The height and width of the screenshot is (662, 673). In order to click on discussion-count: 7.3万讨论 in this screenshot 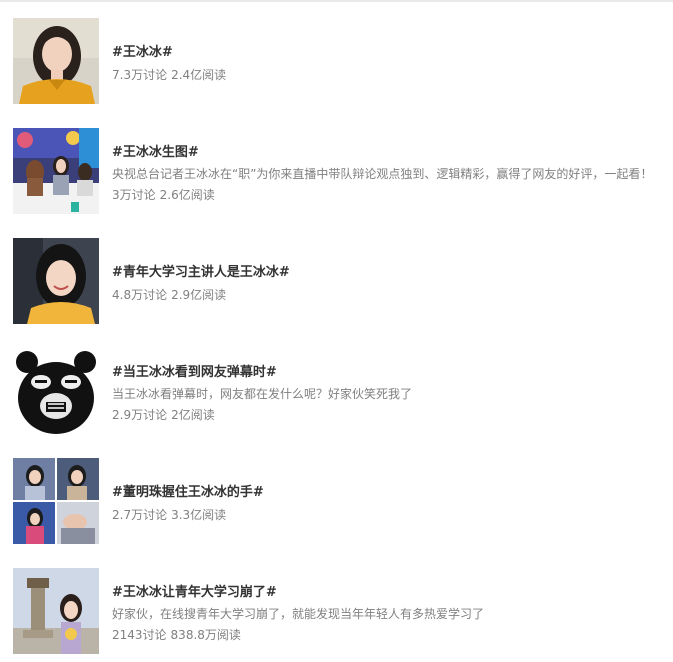, I will do `click(140, 75)`.